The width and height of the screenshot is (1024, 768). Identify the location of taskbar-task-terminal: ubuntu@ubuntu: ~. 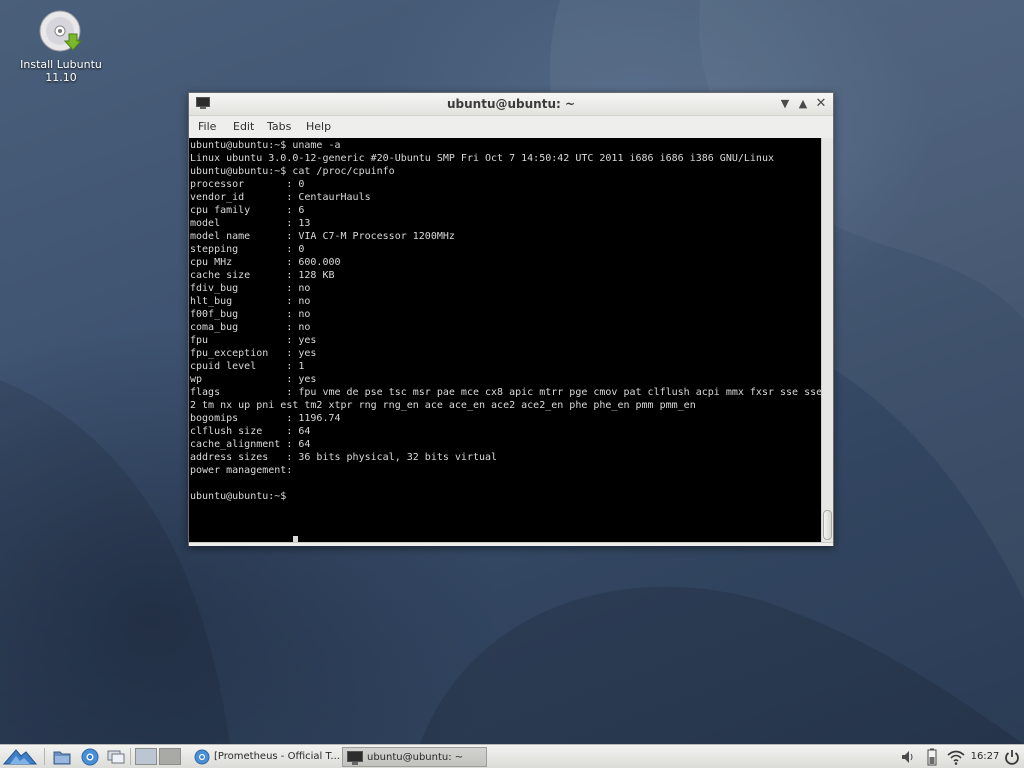
(414, 757).